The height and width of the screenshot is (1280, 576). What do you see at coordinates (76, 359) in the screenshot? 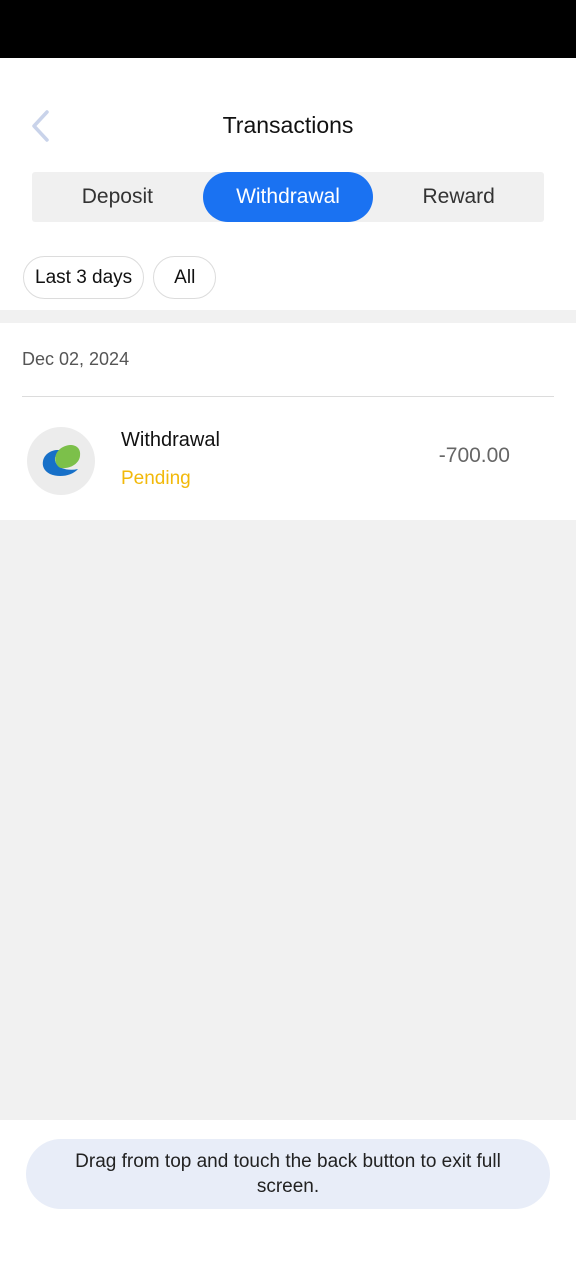
I see `date-header: Dec 02, 2024` at bounding box center [76, 359].